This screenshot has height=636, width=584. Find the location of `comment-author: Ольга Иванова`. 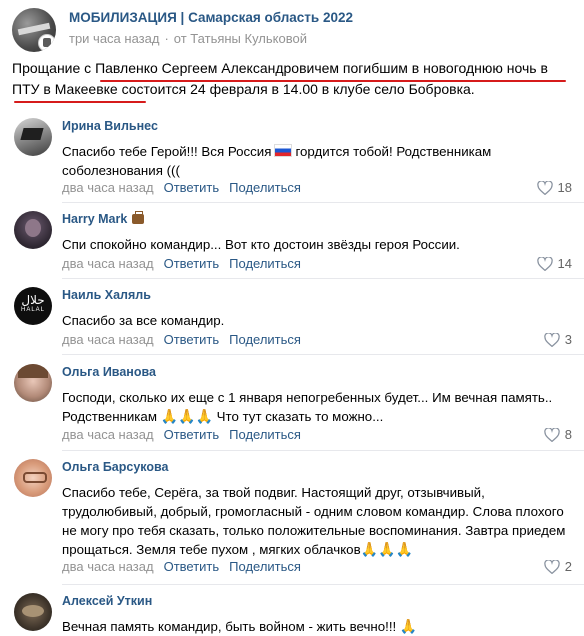

comment-author: Ольга Иванова is located at coordinates (109, 372).